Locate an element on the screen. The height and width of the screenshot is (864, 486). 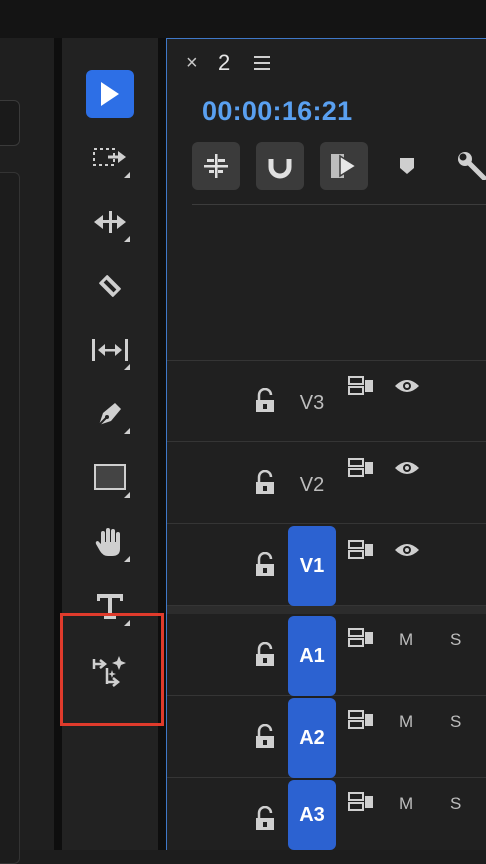
playhead-timecode: 00:00:16:21 is located at coordinates (277, 111).